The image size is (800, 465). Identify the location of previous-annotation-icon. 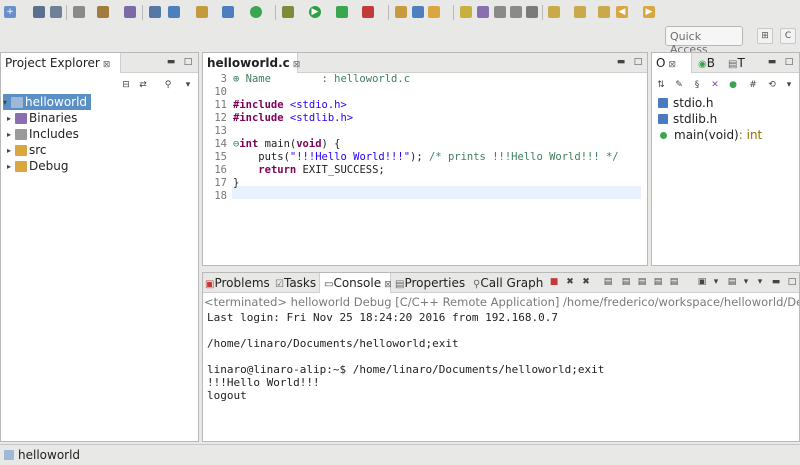
(580, 12).